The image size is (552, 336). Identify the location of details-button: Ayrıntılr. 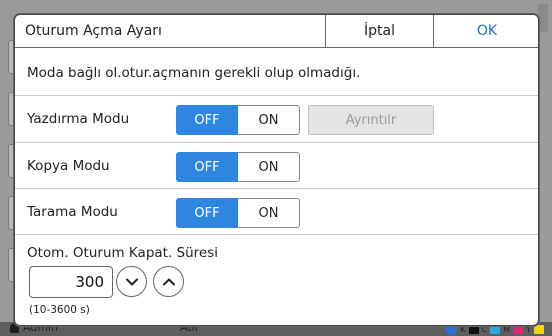
(371, 120).